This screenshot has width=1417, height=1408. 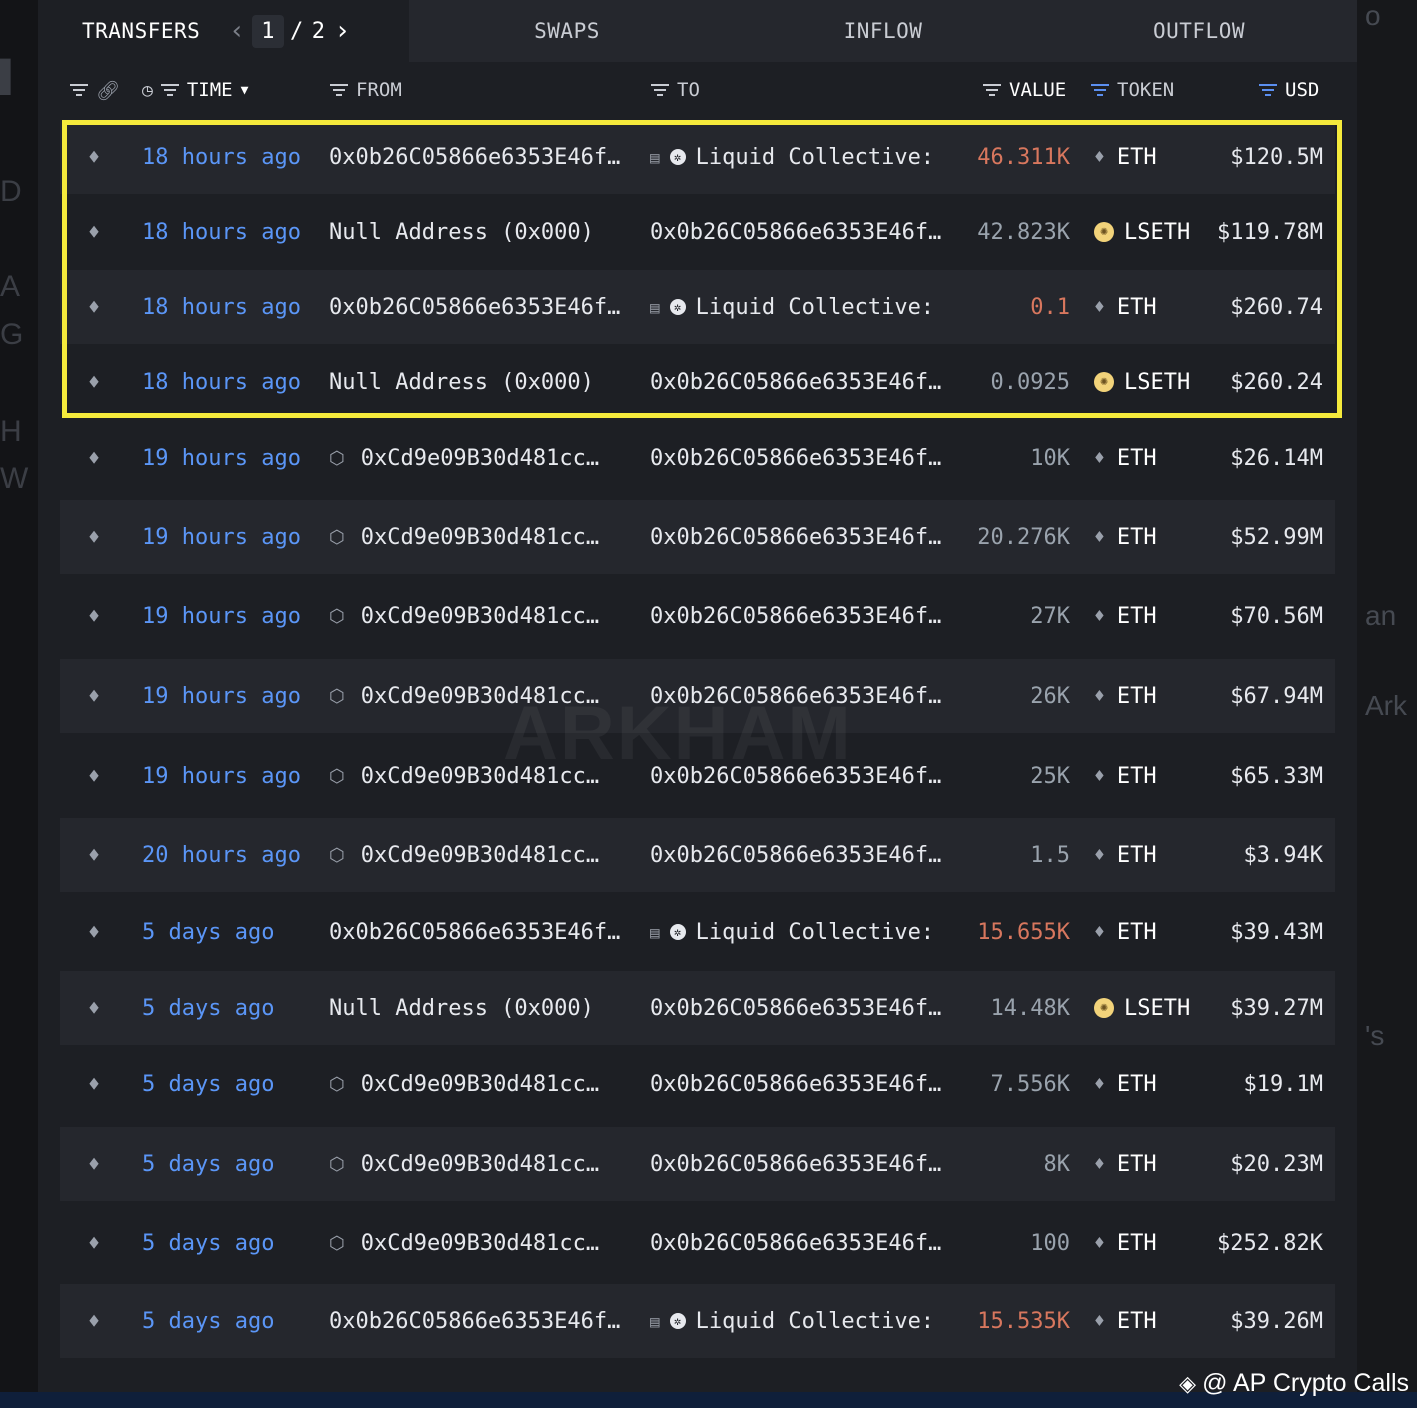 What do you see at coordinates (1289, 90) in the screenshot?
I see `usd-header: USD` at bounding box center [1289, 90].